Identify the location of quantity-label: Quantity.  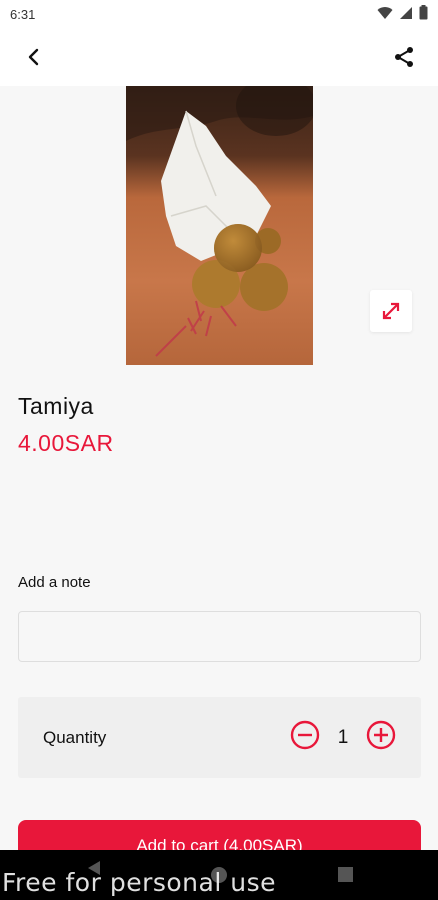
(75, 737).